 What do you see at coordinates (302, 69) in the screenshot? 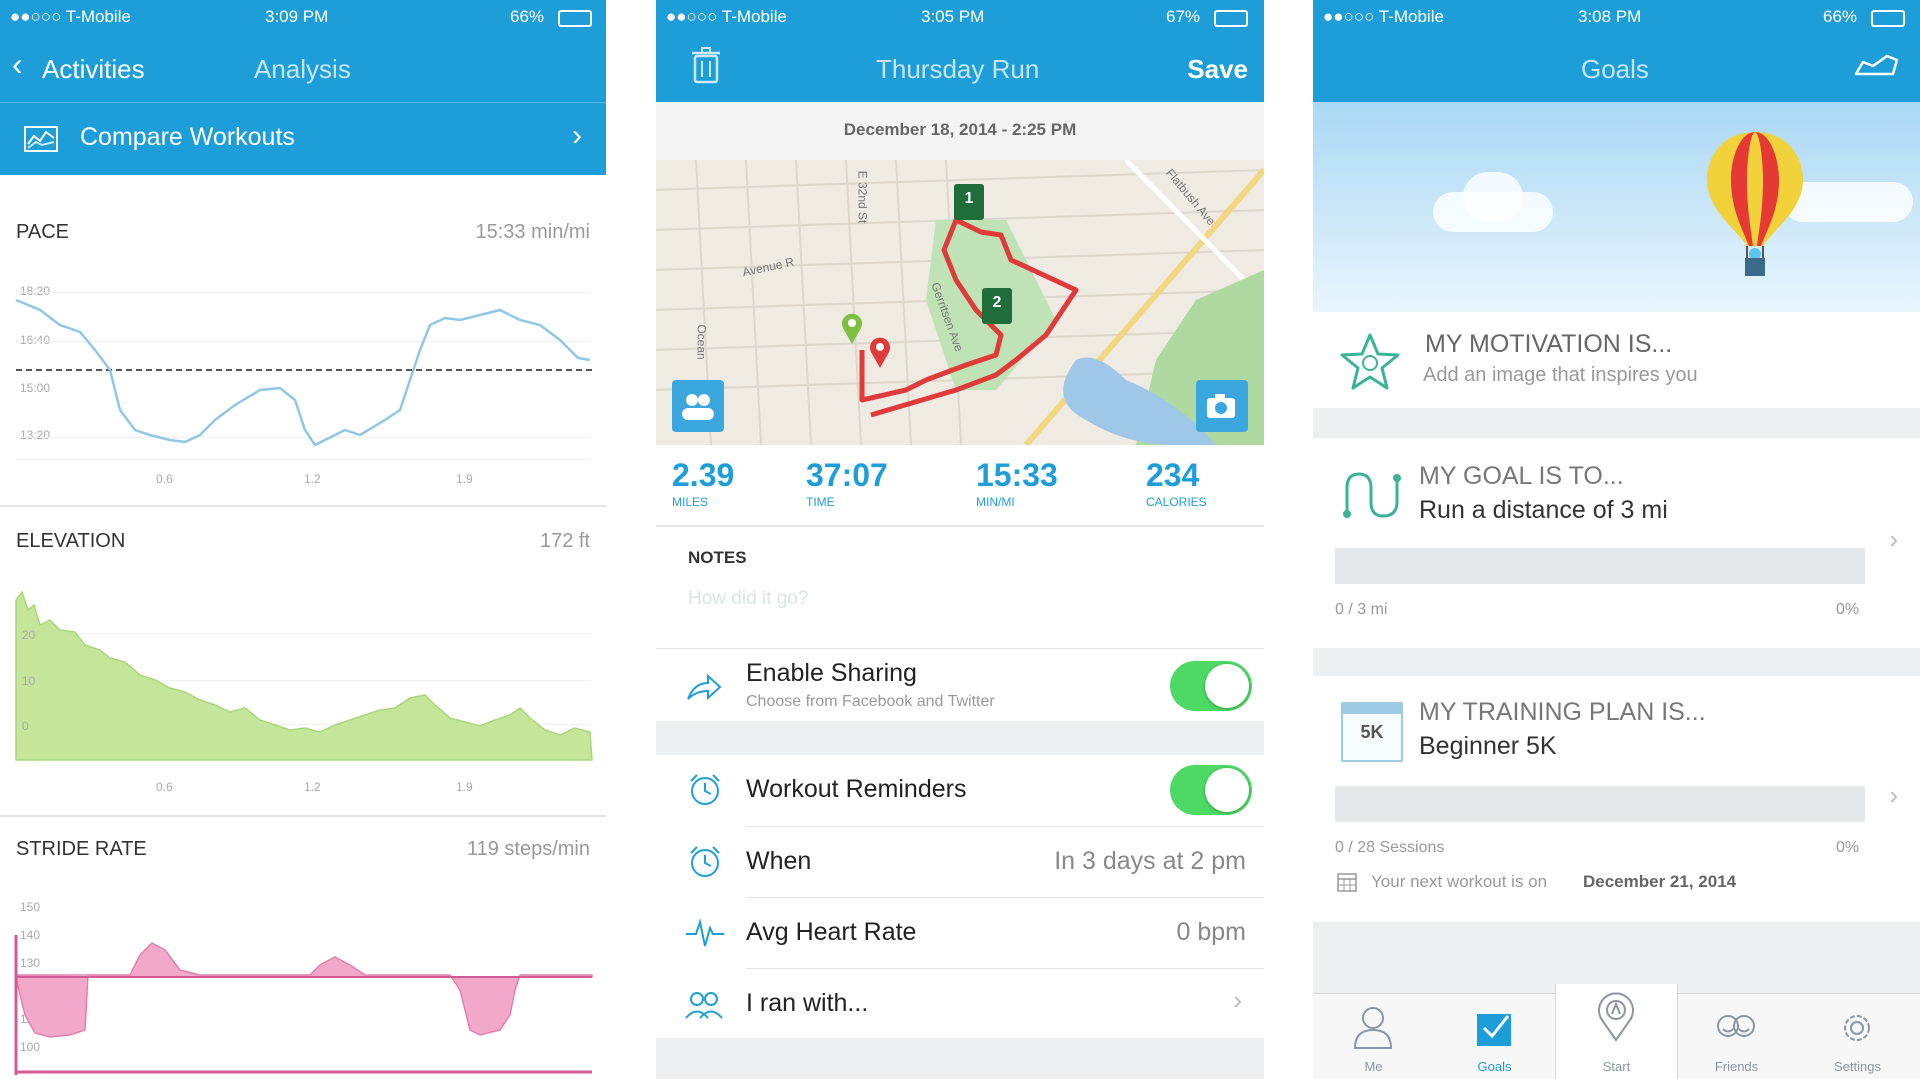
I see `nav-title: Analysis` at bounding box center [302, 69].